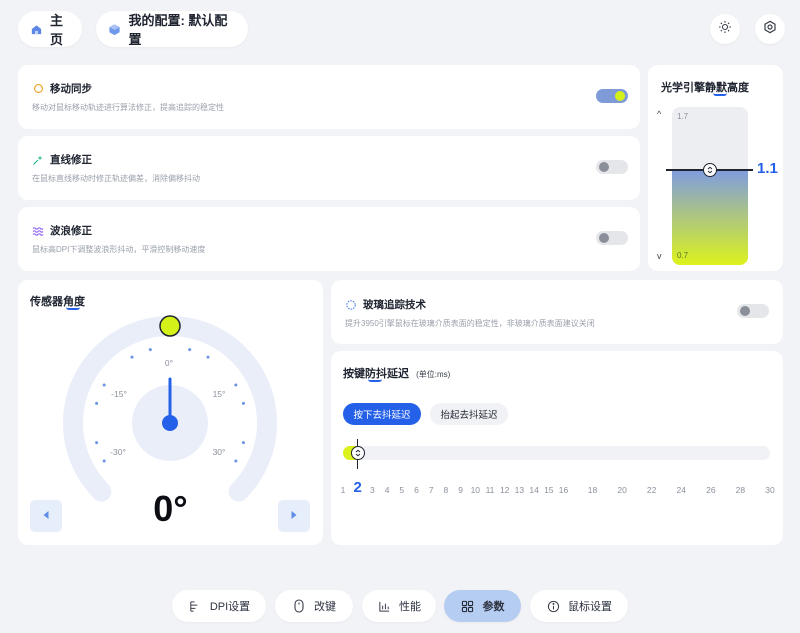 The height and width of the screenshot is (633, 800). What do you see at coordinates (553, 606) in the screenshot?
I see `info-circle-icon` at bounding box center [553, 606].